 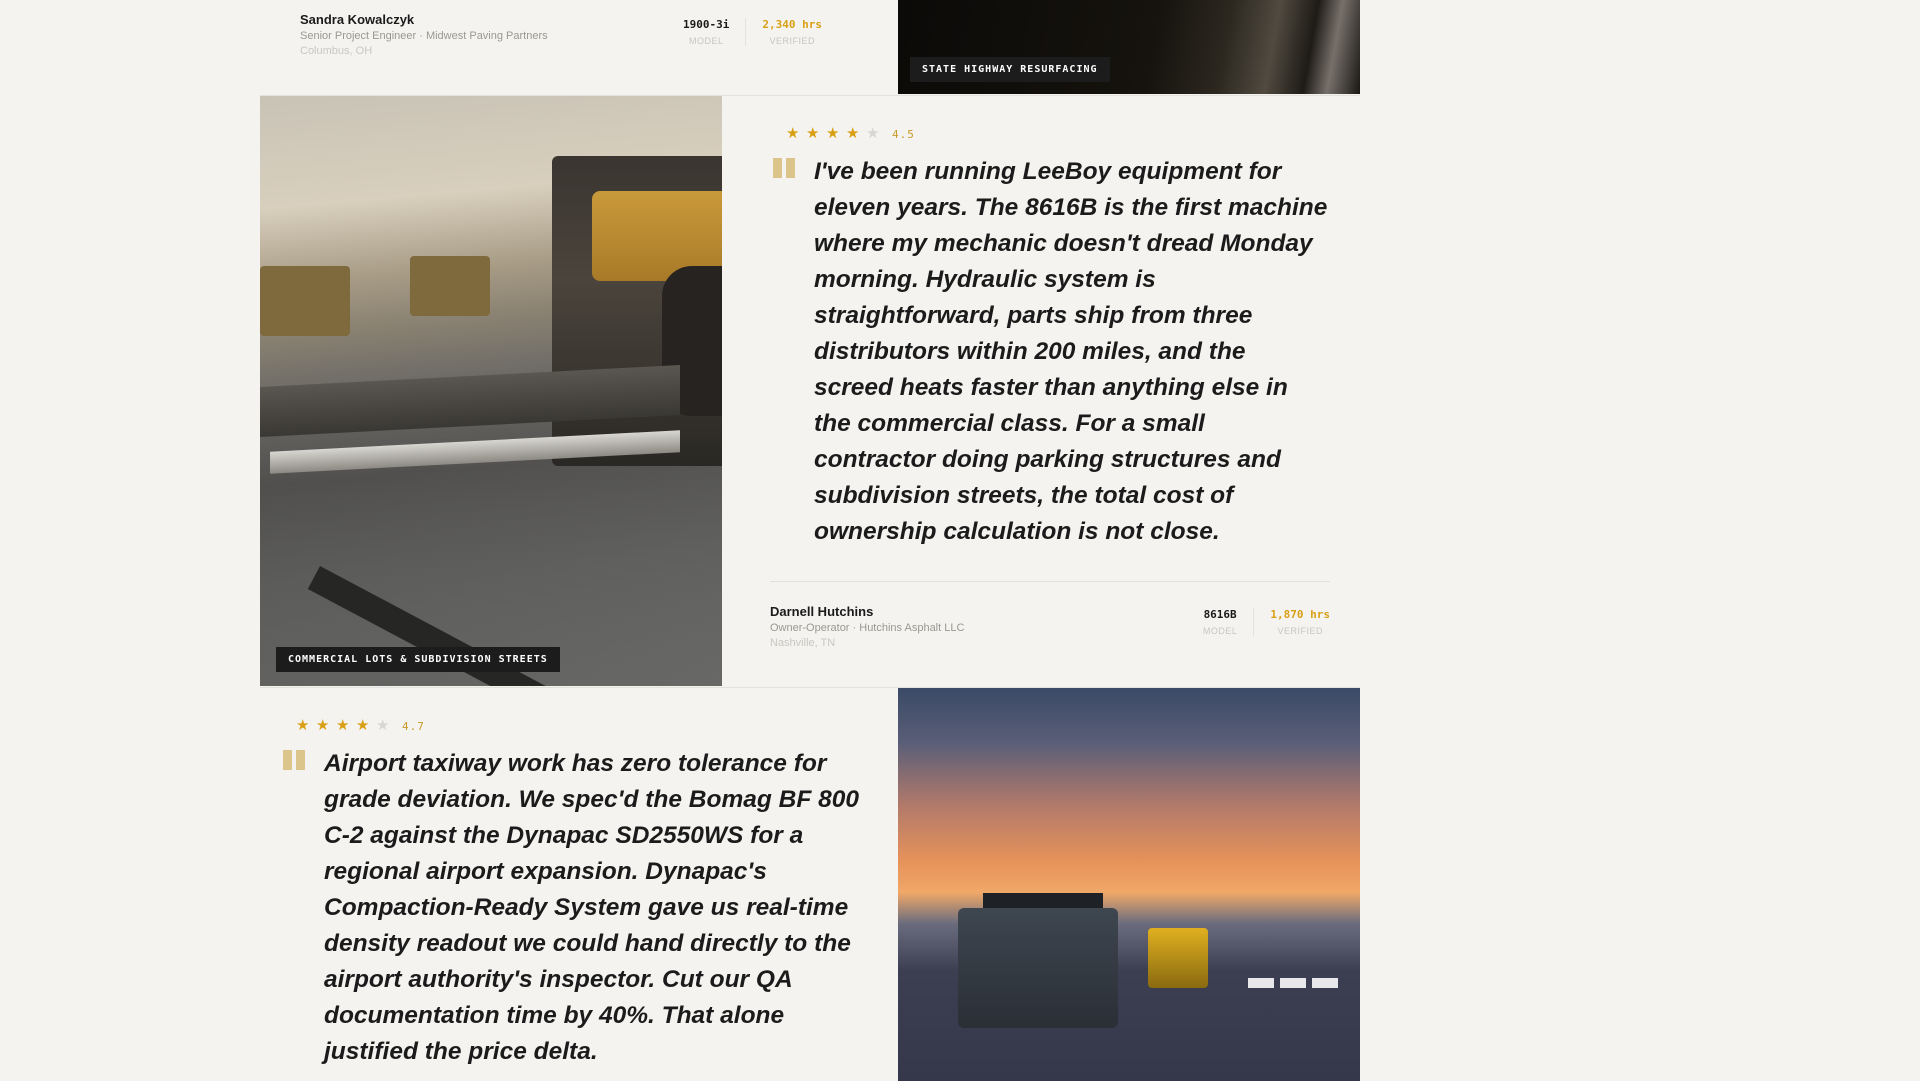 What do you see at coordinates (1010, 69) in the screenshot?
I see `photo-tag: STATE HIGHWAY RESURFACING` at bounding box center [1010, 69].